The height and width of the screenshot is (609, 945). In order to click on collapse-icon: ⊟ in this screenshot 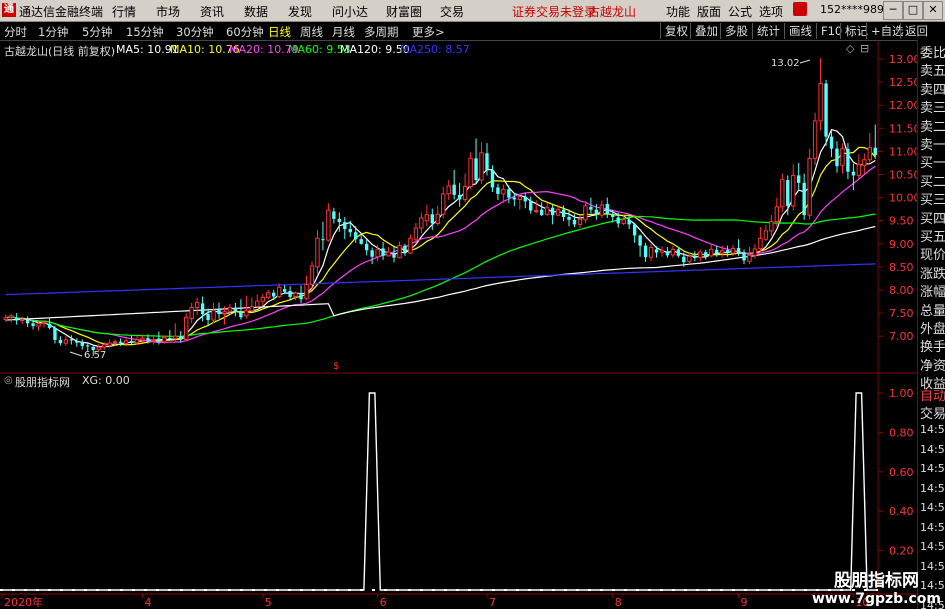, I will do `click(864, 48)`.